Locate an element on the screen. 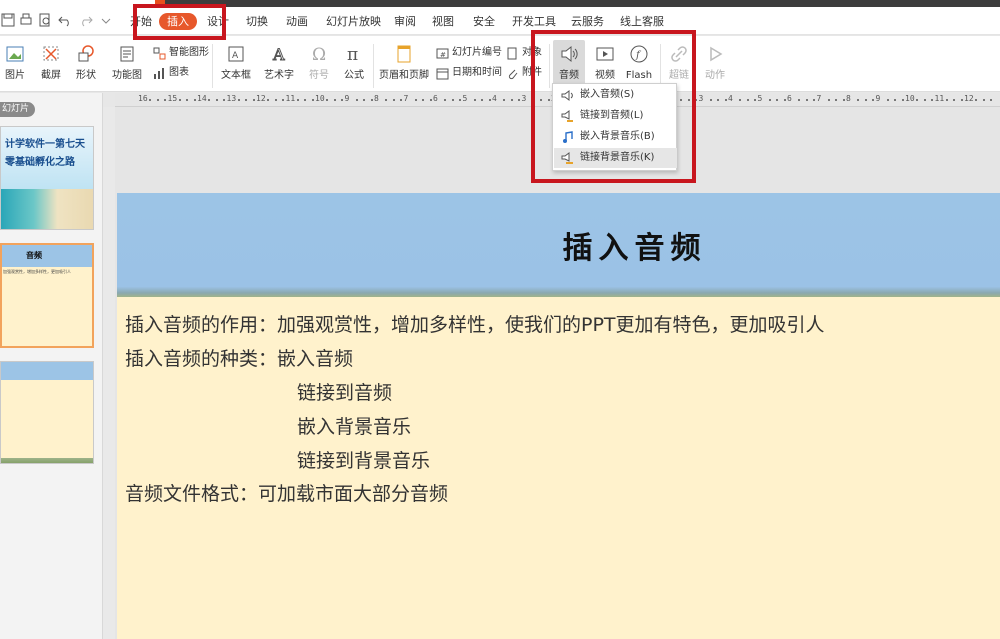 The width and height of the screenshot is (1000, 639). ruler-number: 3 is located at coordinates (524, 98).